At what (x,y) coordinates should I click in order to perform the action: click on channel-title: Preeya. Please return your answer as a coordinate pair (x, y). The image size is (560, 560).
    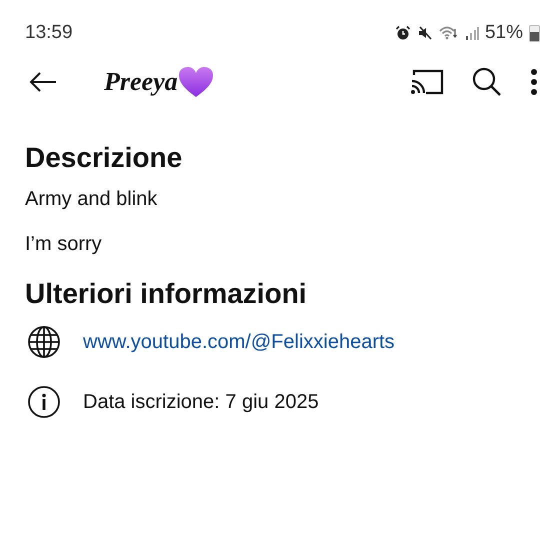
    Looking at the image, I should click on (141, 82).